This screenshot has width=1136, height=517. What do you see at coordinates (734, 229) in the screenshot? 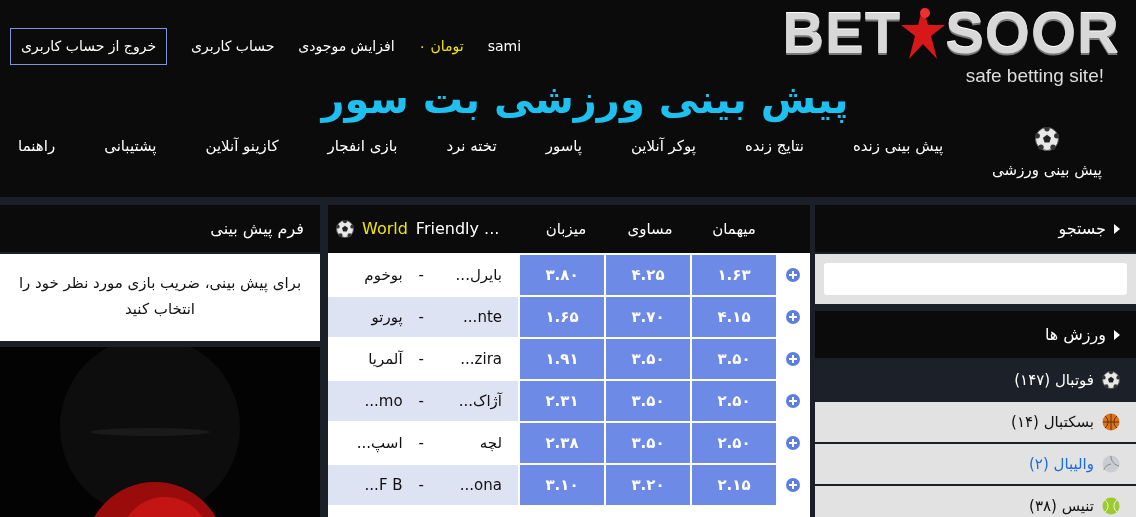
I see `column-header: میهمان` at bounding box center [734, 229].